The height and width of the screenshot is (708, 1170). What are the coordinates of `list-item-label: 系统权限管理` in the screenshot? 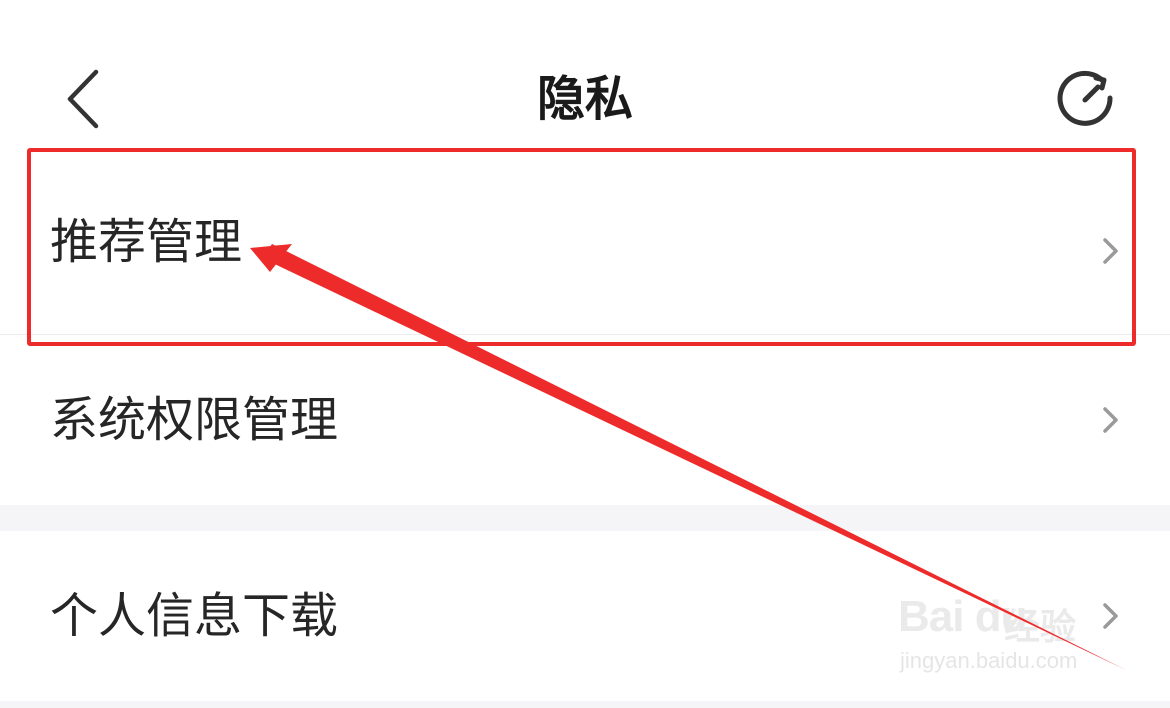 It's located at (194, 420).